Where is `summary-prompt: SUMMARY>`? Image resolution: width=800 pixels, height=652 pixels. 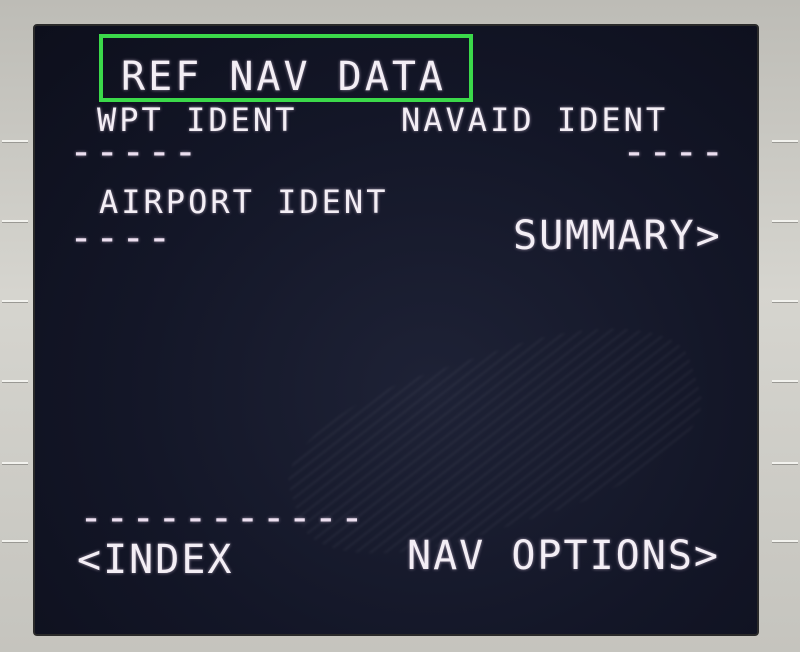 summary-prompt: SUMMARY> is located at coordinates (617, 236).